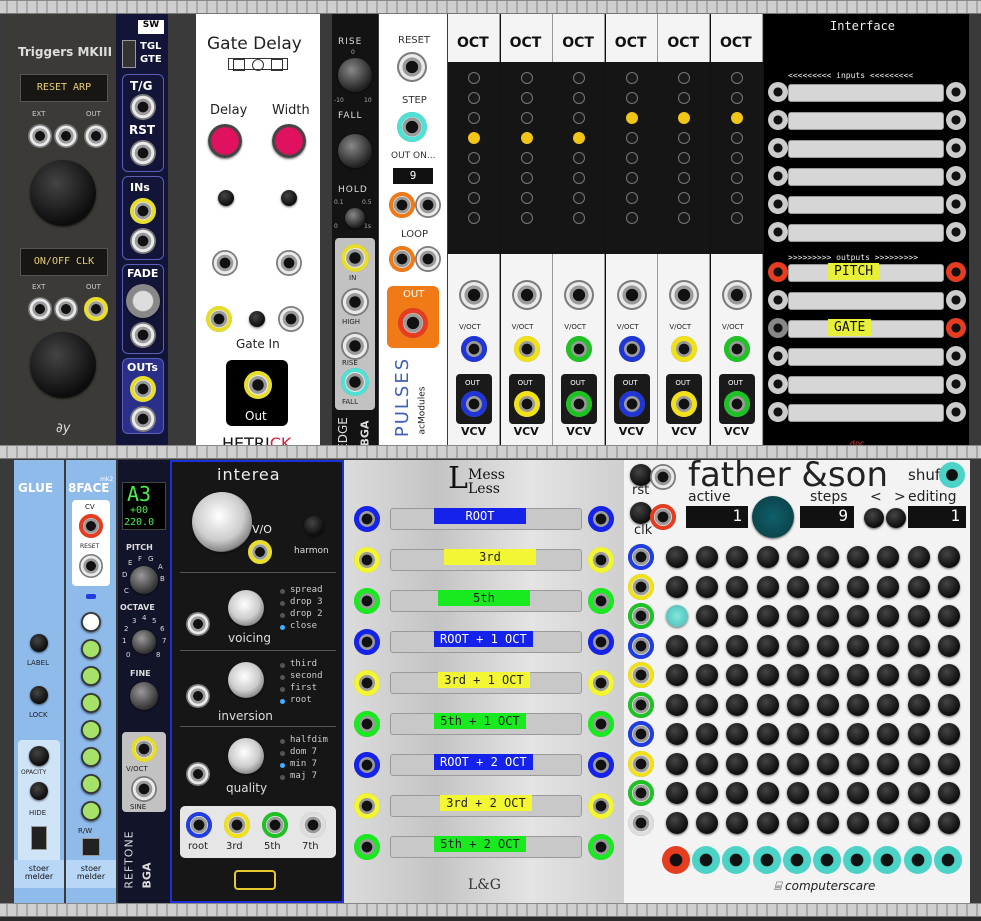 The height and width of the screenshot is (921, 981). Describe the element at coordinates (40, 309) in the screenshot. I see `ext-jack-2a` at that location.